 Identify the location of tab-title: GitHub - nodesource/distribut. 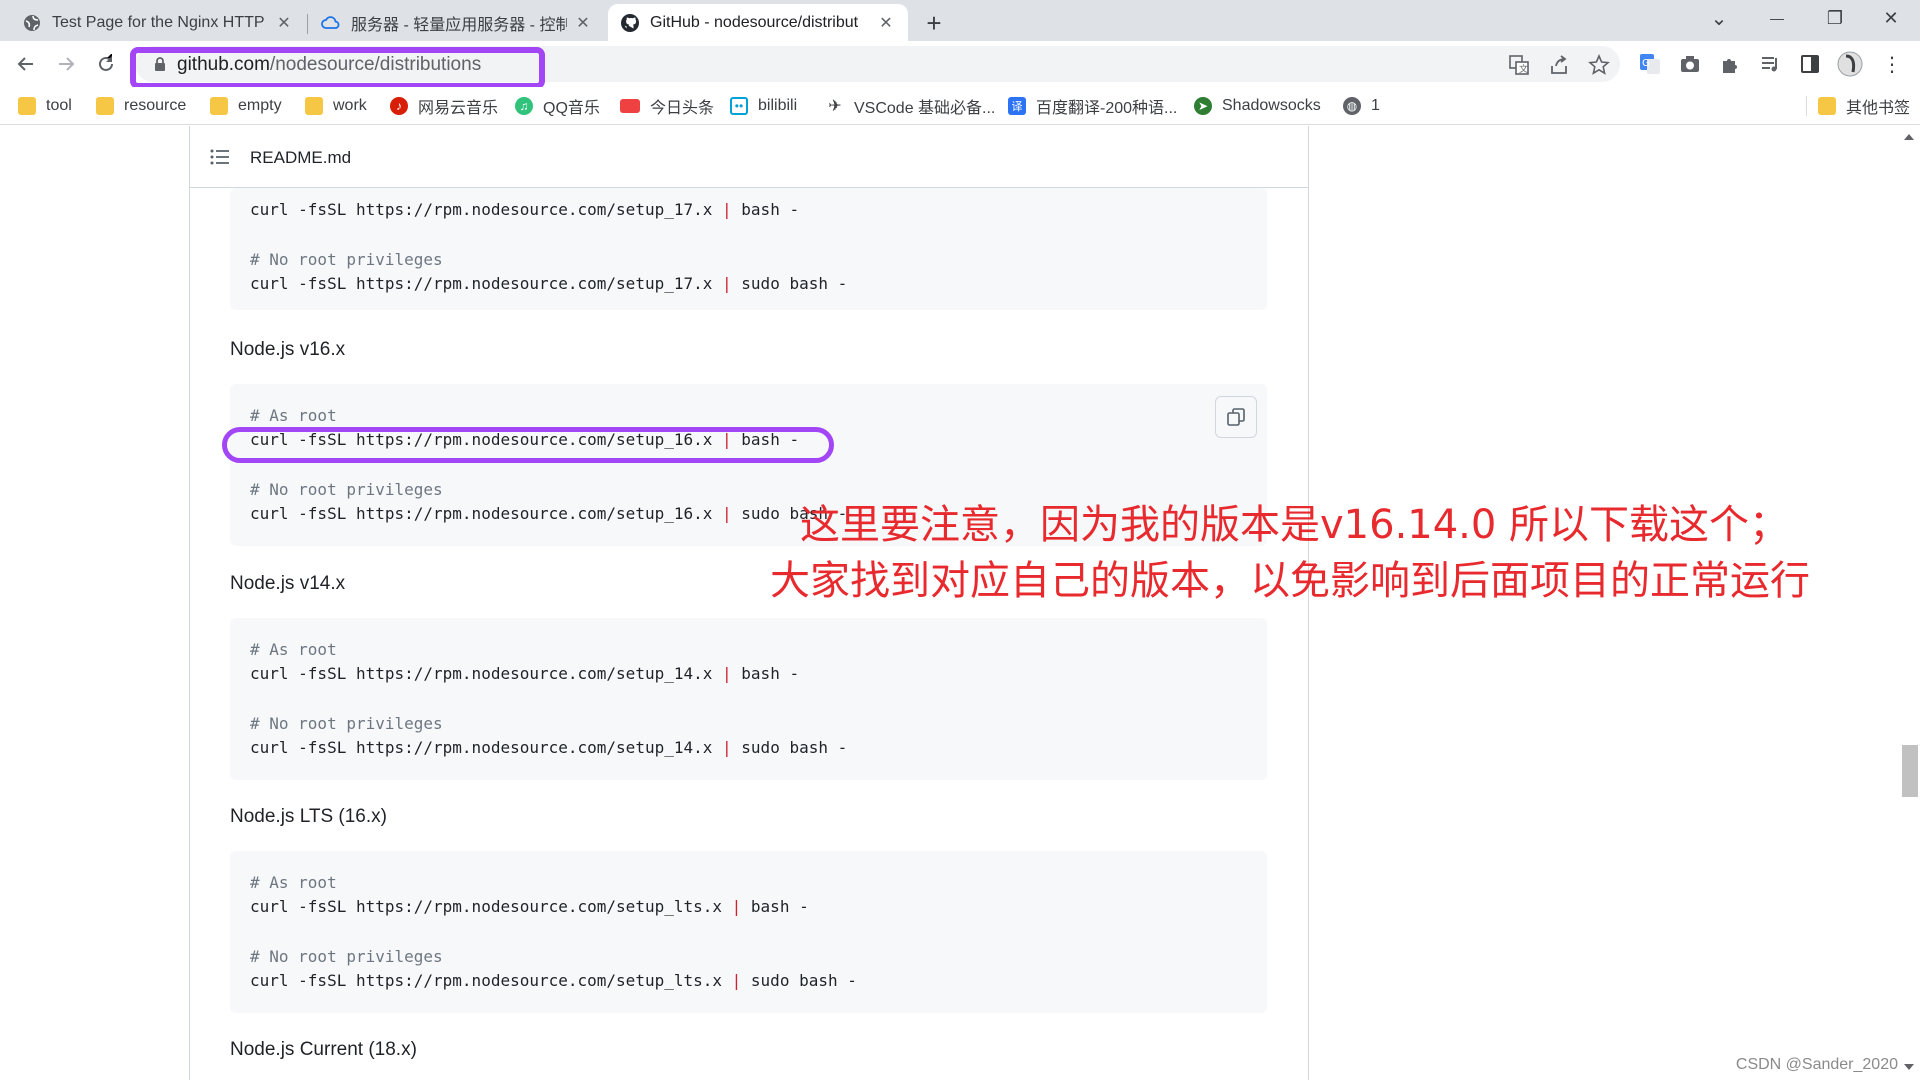
(754, 22).